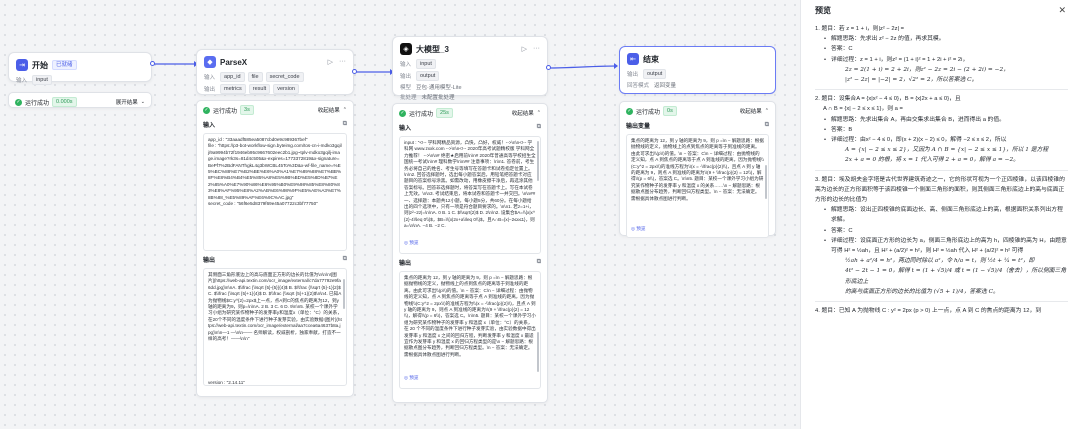 The image size is (1080, 429). I want to click on start-node: ⇥ 开始 已就绪 输入 input, so click(80, 68).